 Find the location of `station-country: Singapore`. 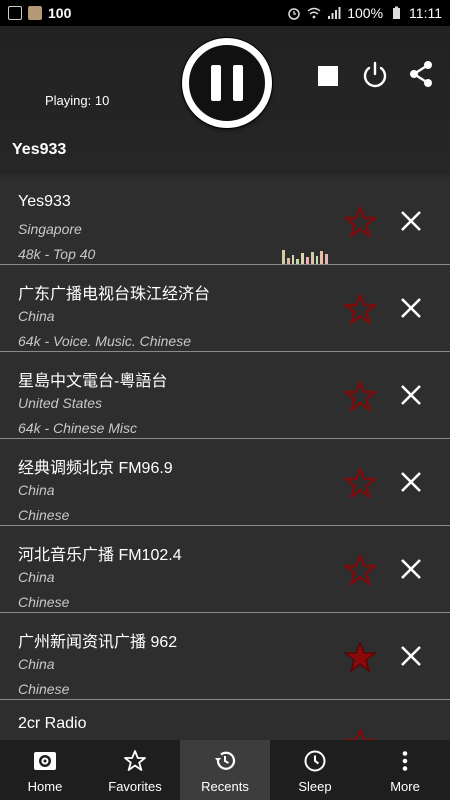

station-country: Singapore is located at coordinates (50, 229).